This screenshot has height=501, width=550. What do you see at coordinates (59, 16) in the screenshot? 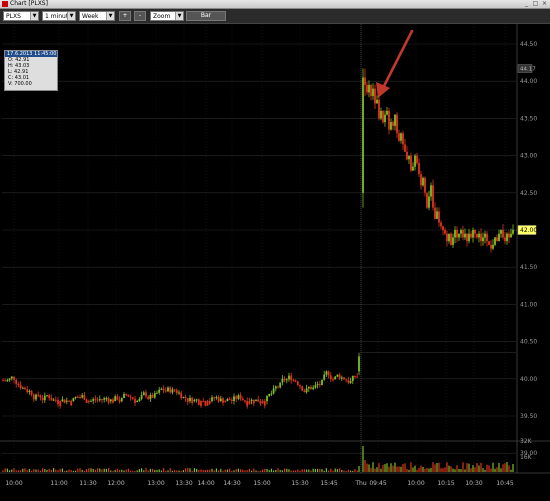
I see `interval-select: 1 minute ▼` at bounding box center [59, 16].